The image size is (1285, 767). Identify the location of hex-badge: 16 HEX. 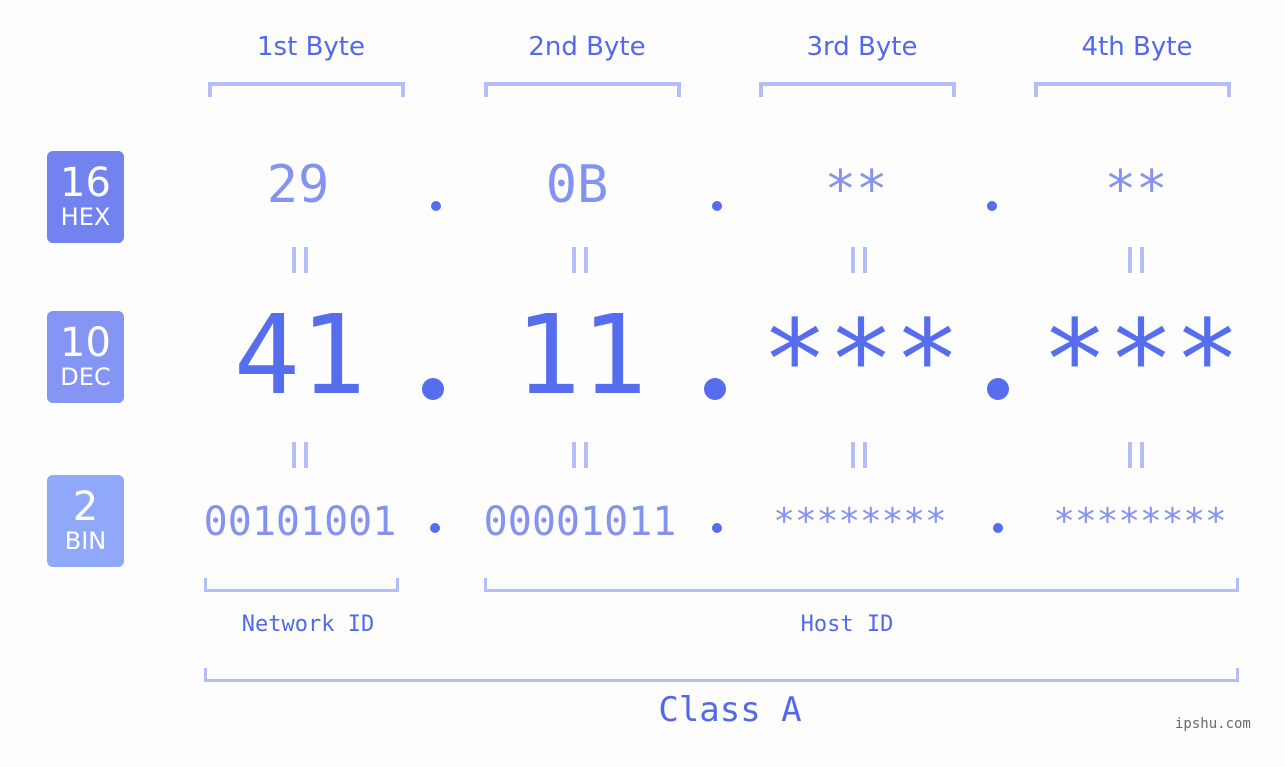
(85, 197).